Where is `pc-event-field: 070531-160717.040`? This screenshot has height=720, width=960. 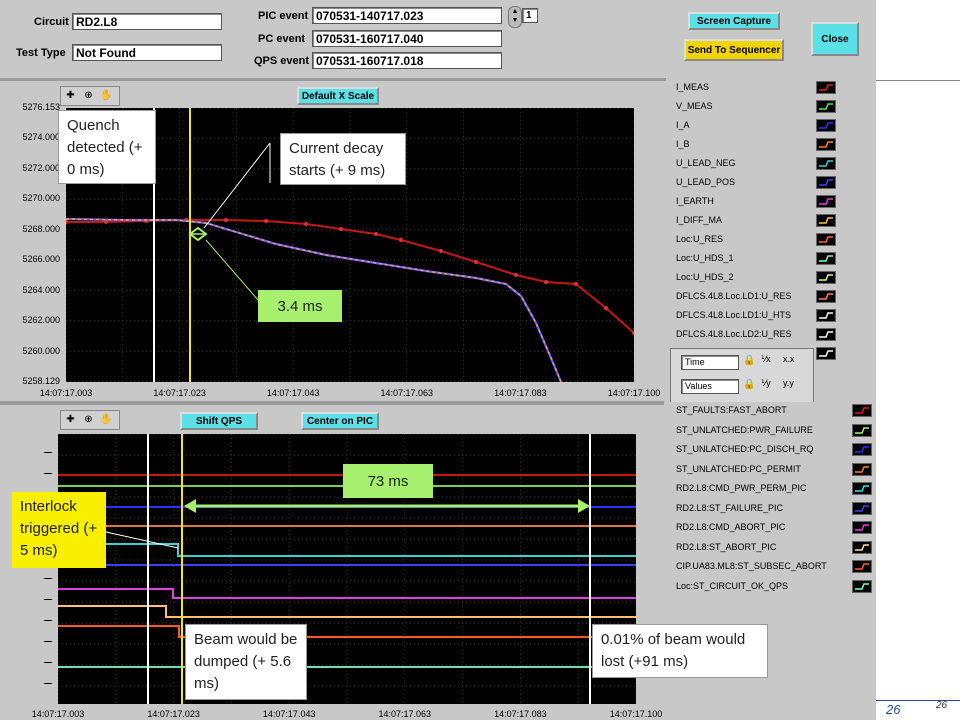
pc-event-field: 070531-160717.040 is located at coordinates (407, 38).